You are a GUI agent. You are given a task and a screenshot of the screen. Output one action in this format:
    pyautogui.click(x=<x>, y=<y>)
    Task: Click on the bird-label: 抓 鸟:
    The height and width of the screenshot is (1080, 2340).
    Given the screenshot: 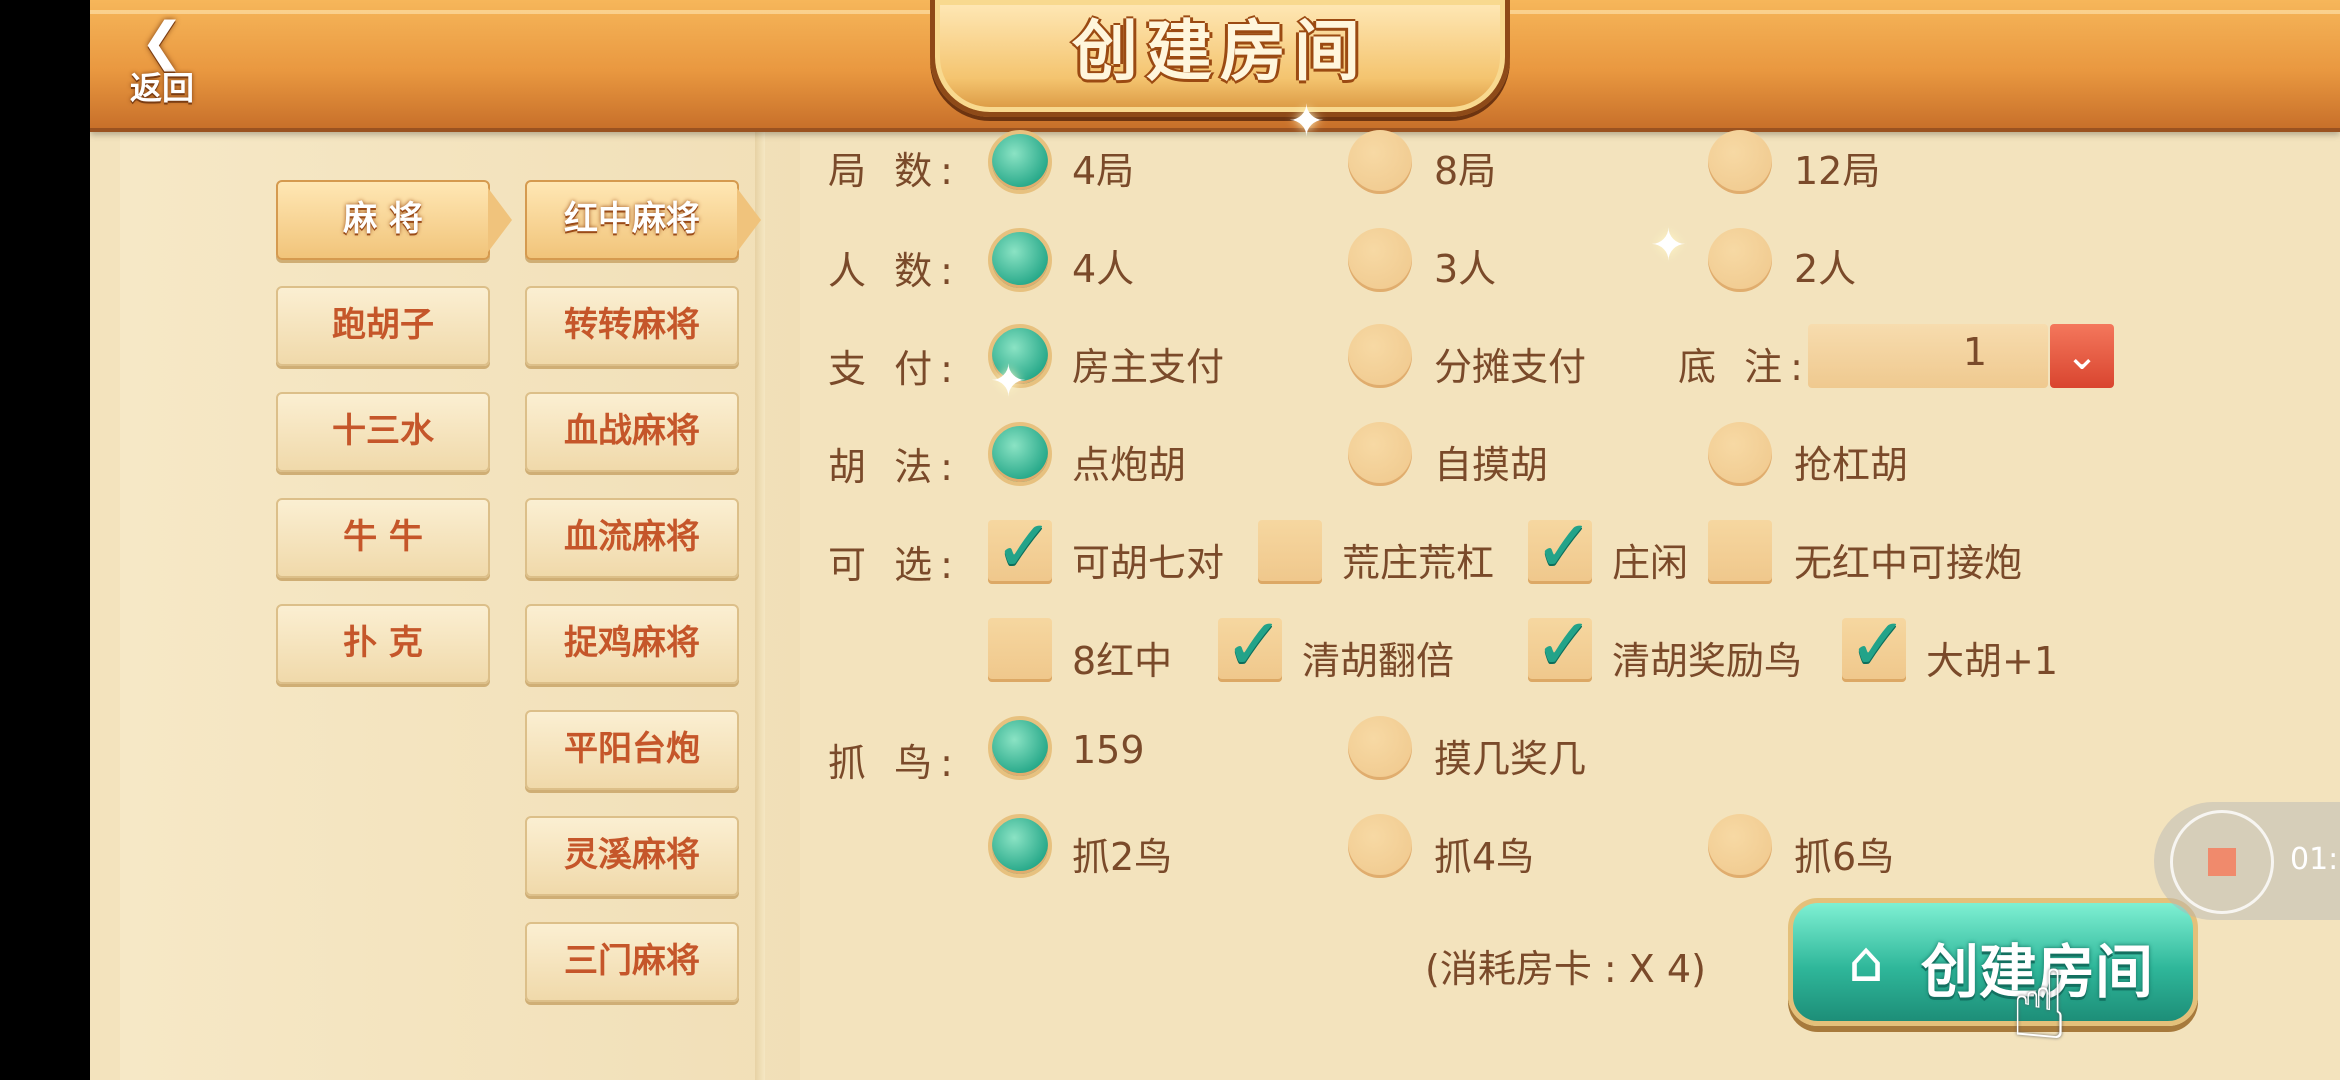 What is the action you would take?
    pyautogui.click(x=894, y=763)
    